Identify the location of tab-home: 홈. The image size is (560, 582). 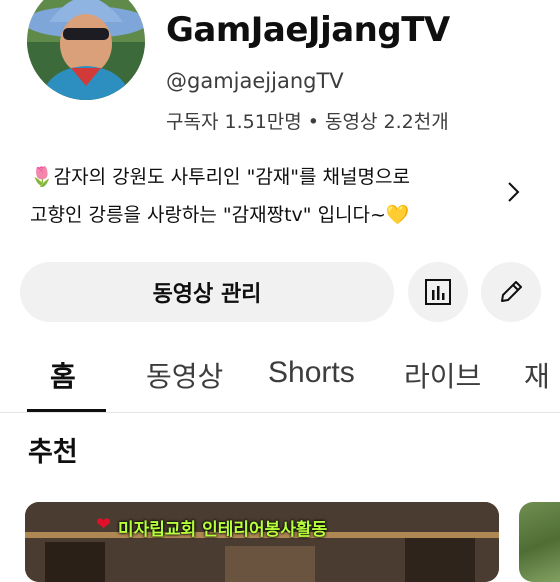
(63, 375).